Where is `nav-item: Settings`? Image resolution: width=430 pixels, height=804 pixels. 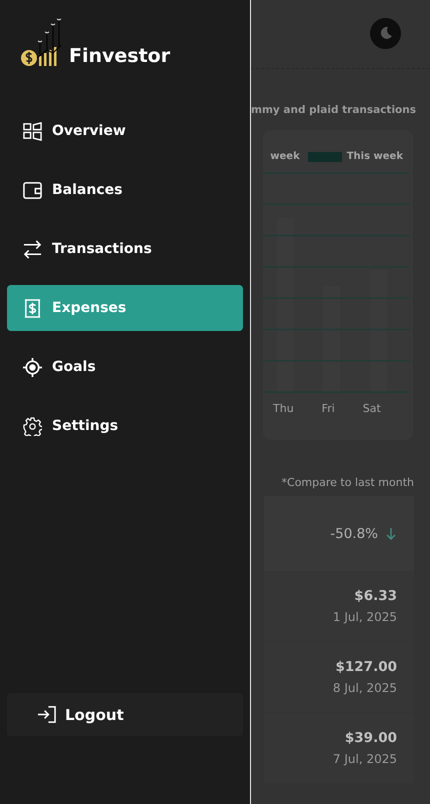 nav-item: Settings is located at coordinates (125, 426).